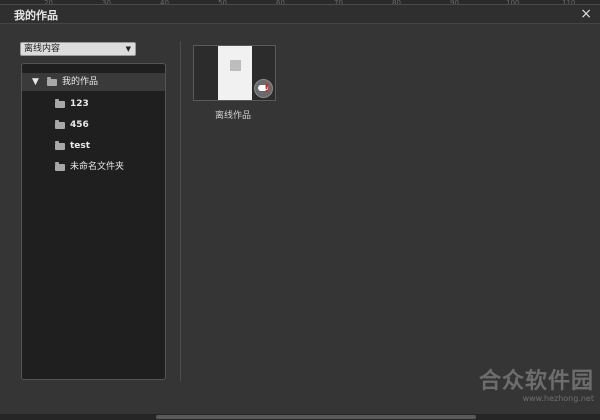 The image size is (600, 420). Describe the element at coordinates (128, 49) in the screenshot. I see `chevron-down-icon: ▼` at that location.